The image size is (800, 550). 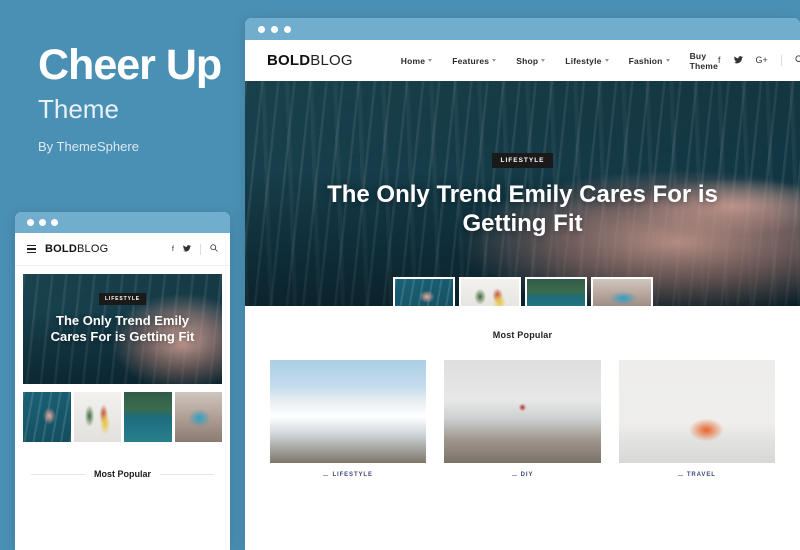 I want to click on mobile-titlebar, so click(x=122, y=222).